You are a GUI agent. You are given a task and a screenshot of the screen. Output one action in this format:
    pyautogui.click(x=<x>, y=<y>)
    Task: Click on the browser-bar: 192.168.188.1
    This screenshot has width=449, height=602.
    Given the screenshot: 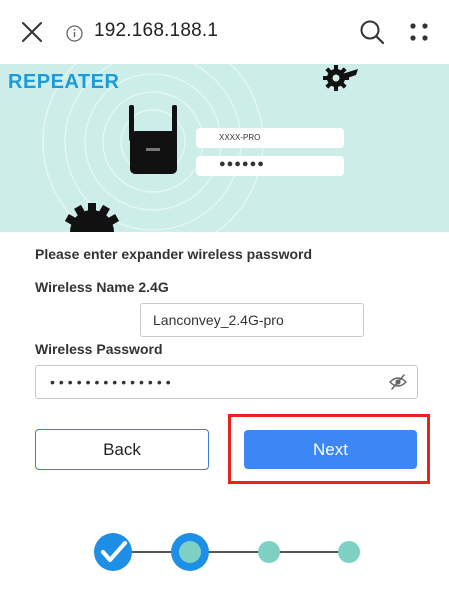 What is the action you would take?
    pyautogui.click(x=224, y=32)
    